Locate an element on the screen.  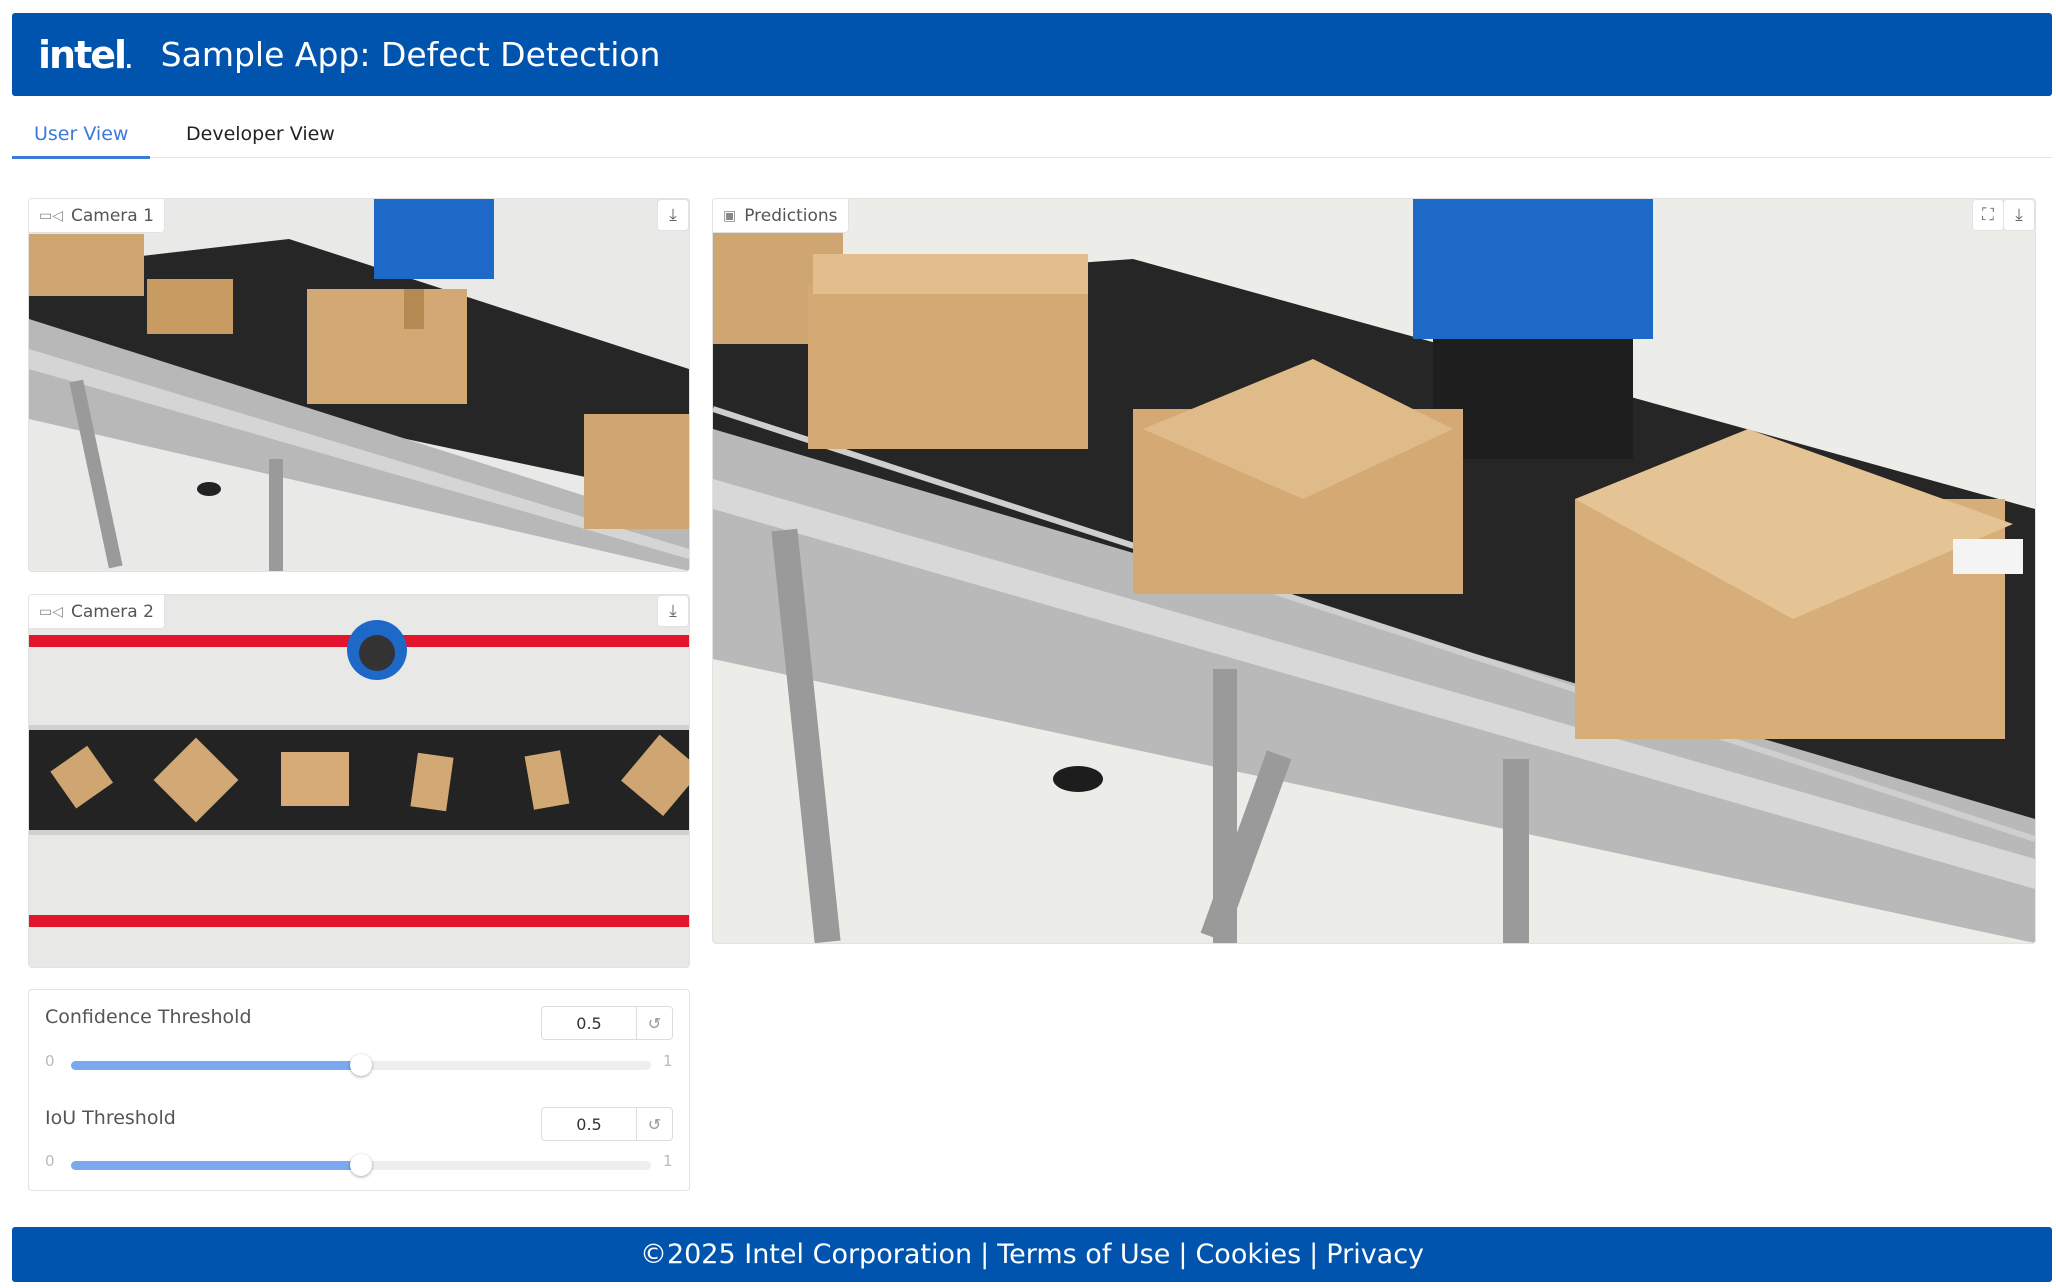
camera1-download-button: ⤓ is located at coordinates (673, 215).